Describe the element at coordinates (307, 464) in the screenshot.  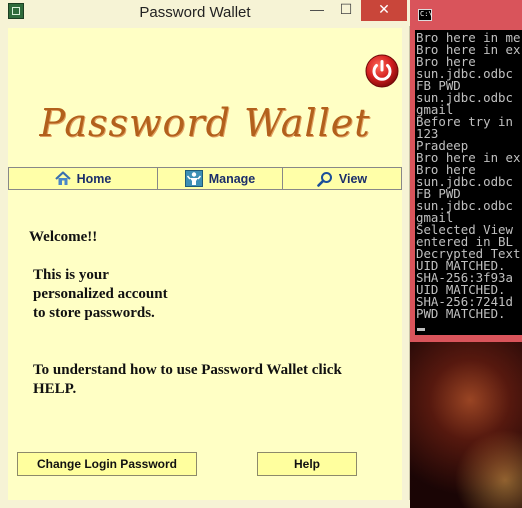
I see `help-button: Help` at that location.